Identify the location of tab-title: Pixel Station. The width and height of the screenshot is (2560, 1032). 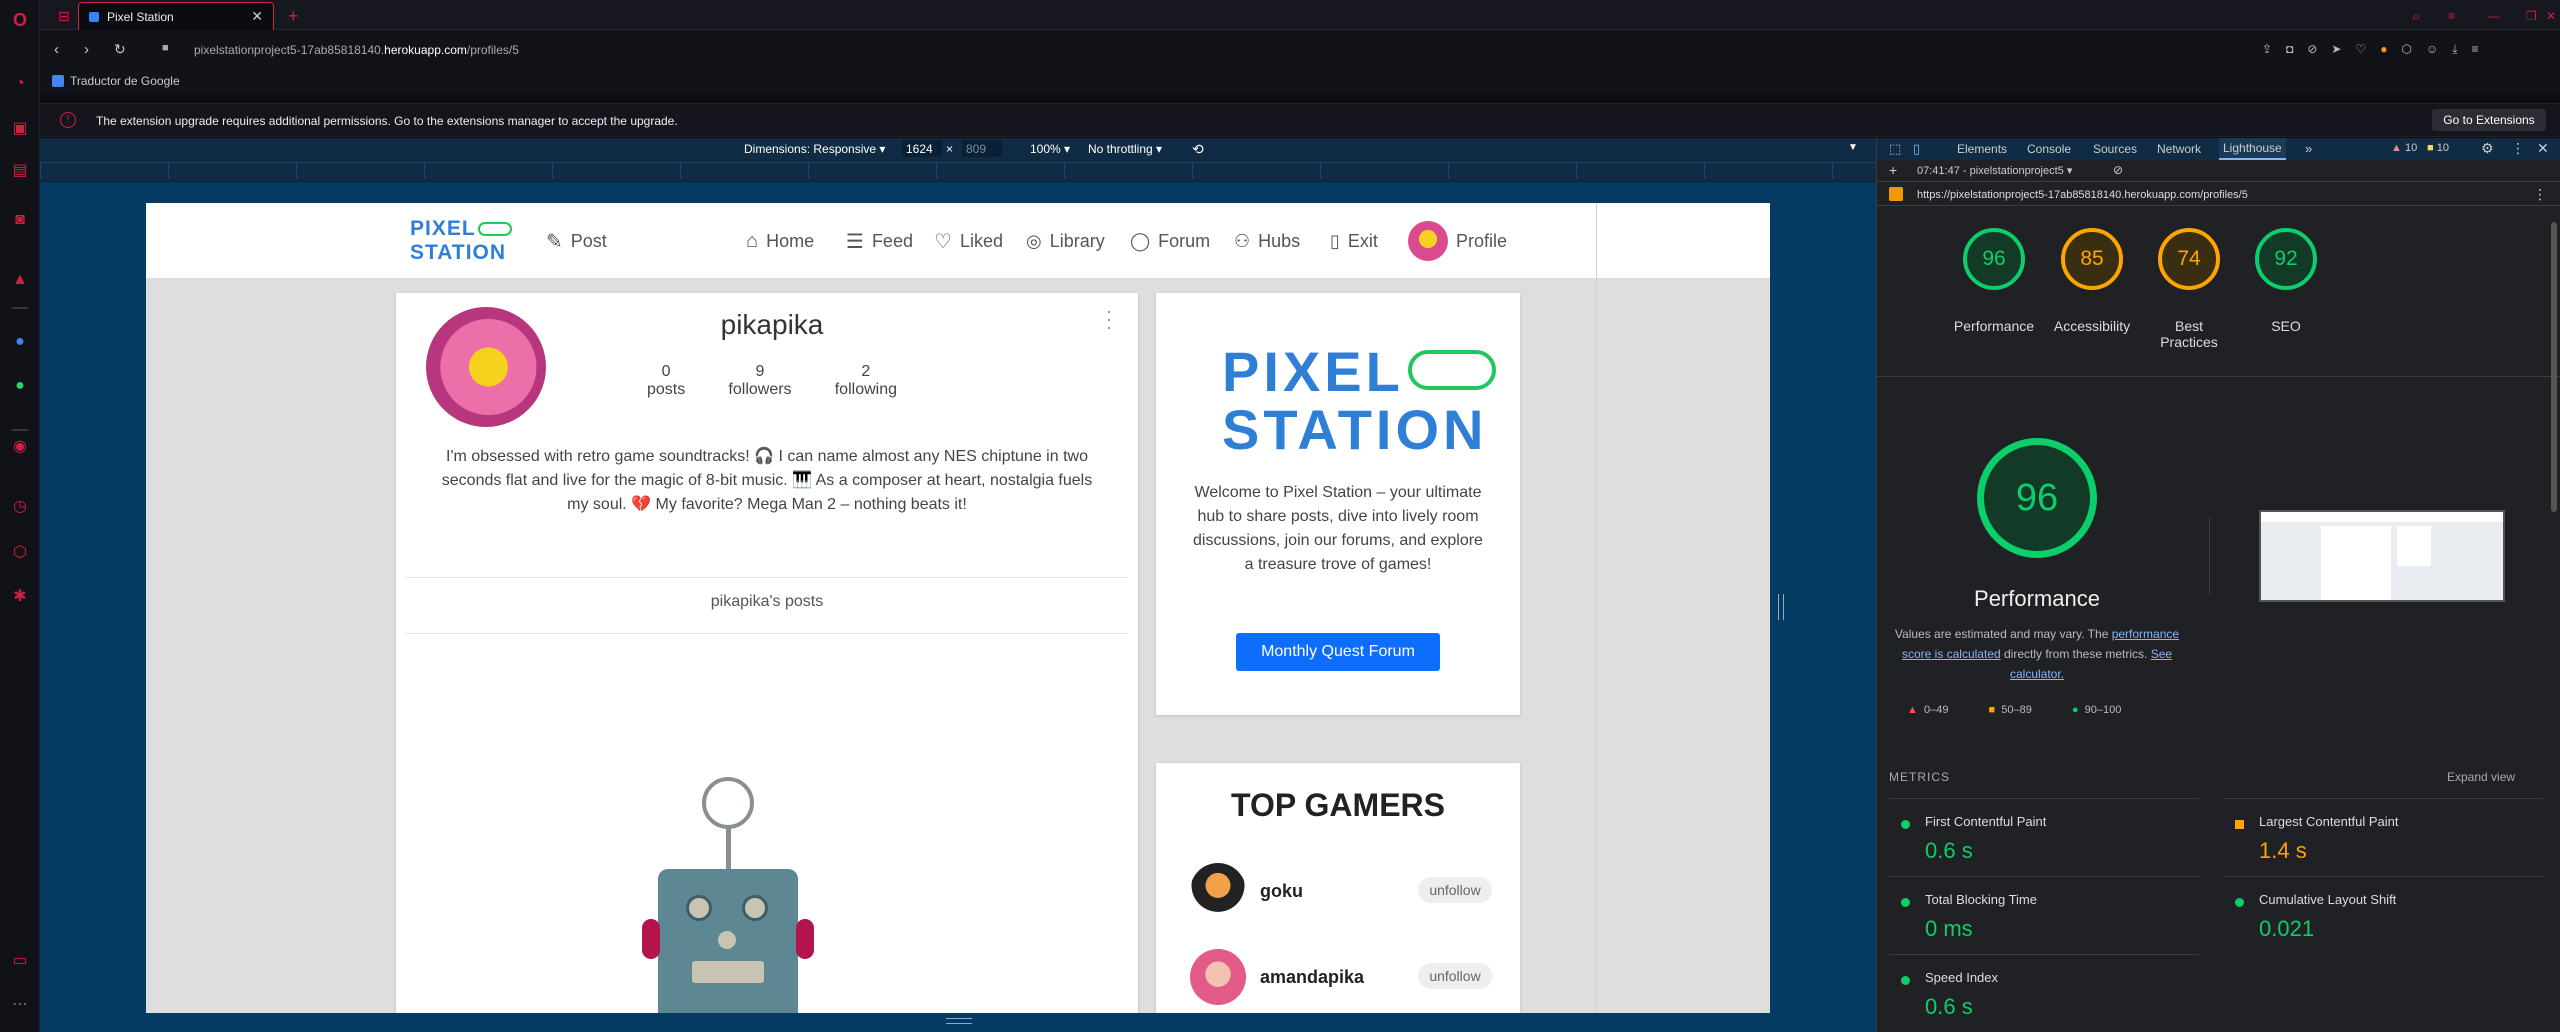
(140, 16).